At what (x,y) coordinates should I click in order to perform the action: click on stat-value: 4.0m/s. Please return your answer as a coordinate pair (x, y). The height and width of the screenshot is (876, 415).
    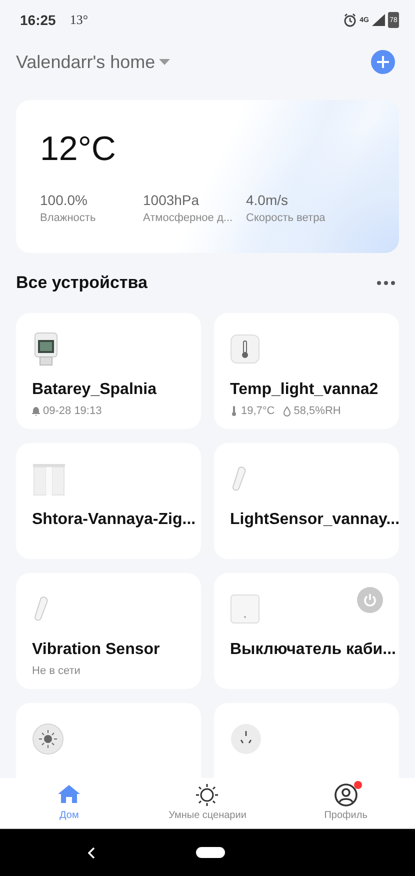
    Looking at the image, I should click on (268, 200).